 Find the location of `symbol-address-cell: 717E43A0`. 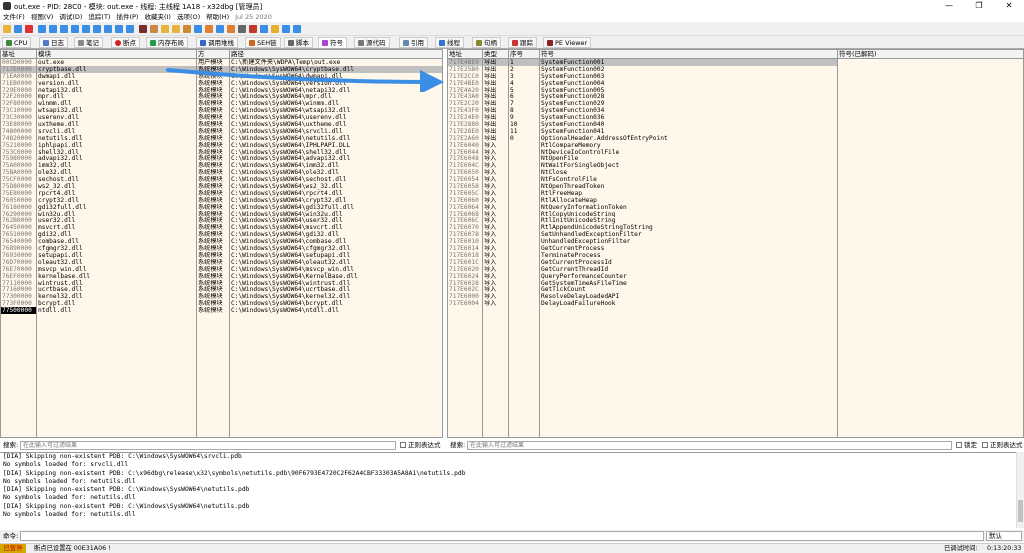

symbol-address-cell: 717E43A0 is located at coordinates (465, 97).